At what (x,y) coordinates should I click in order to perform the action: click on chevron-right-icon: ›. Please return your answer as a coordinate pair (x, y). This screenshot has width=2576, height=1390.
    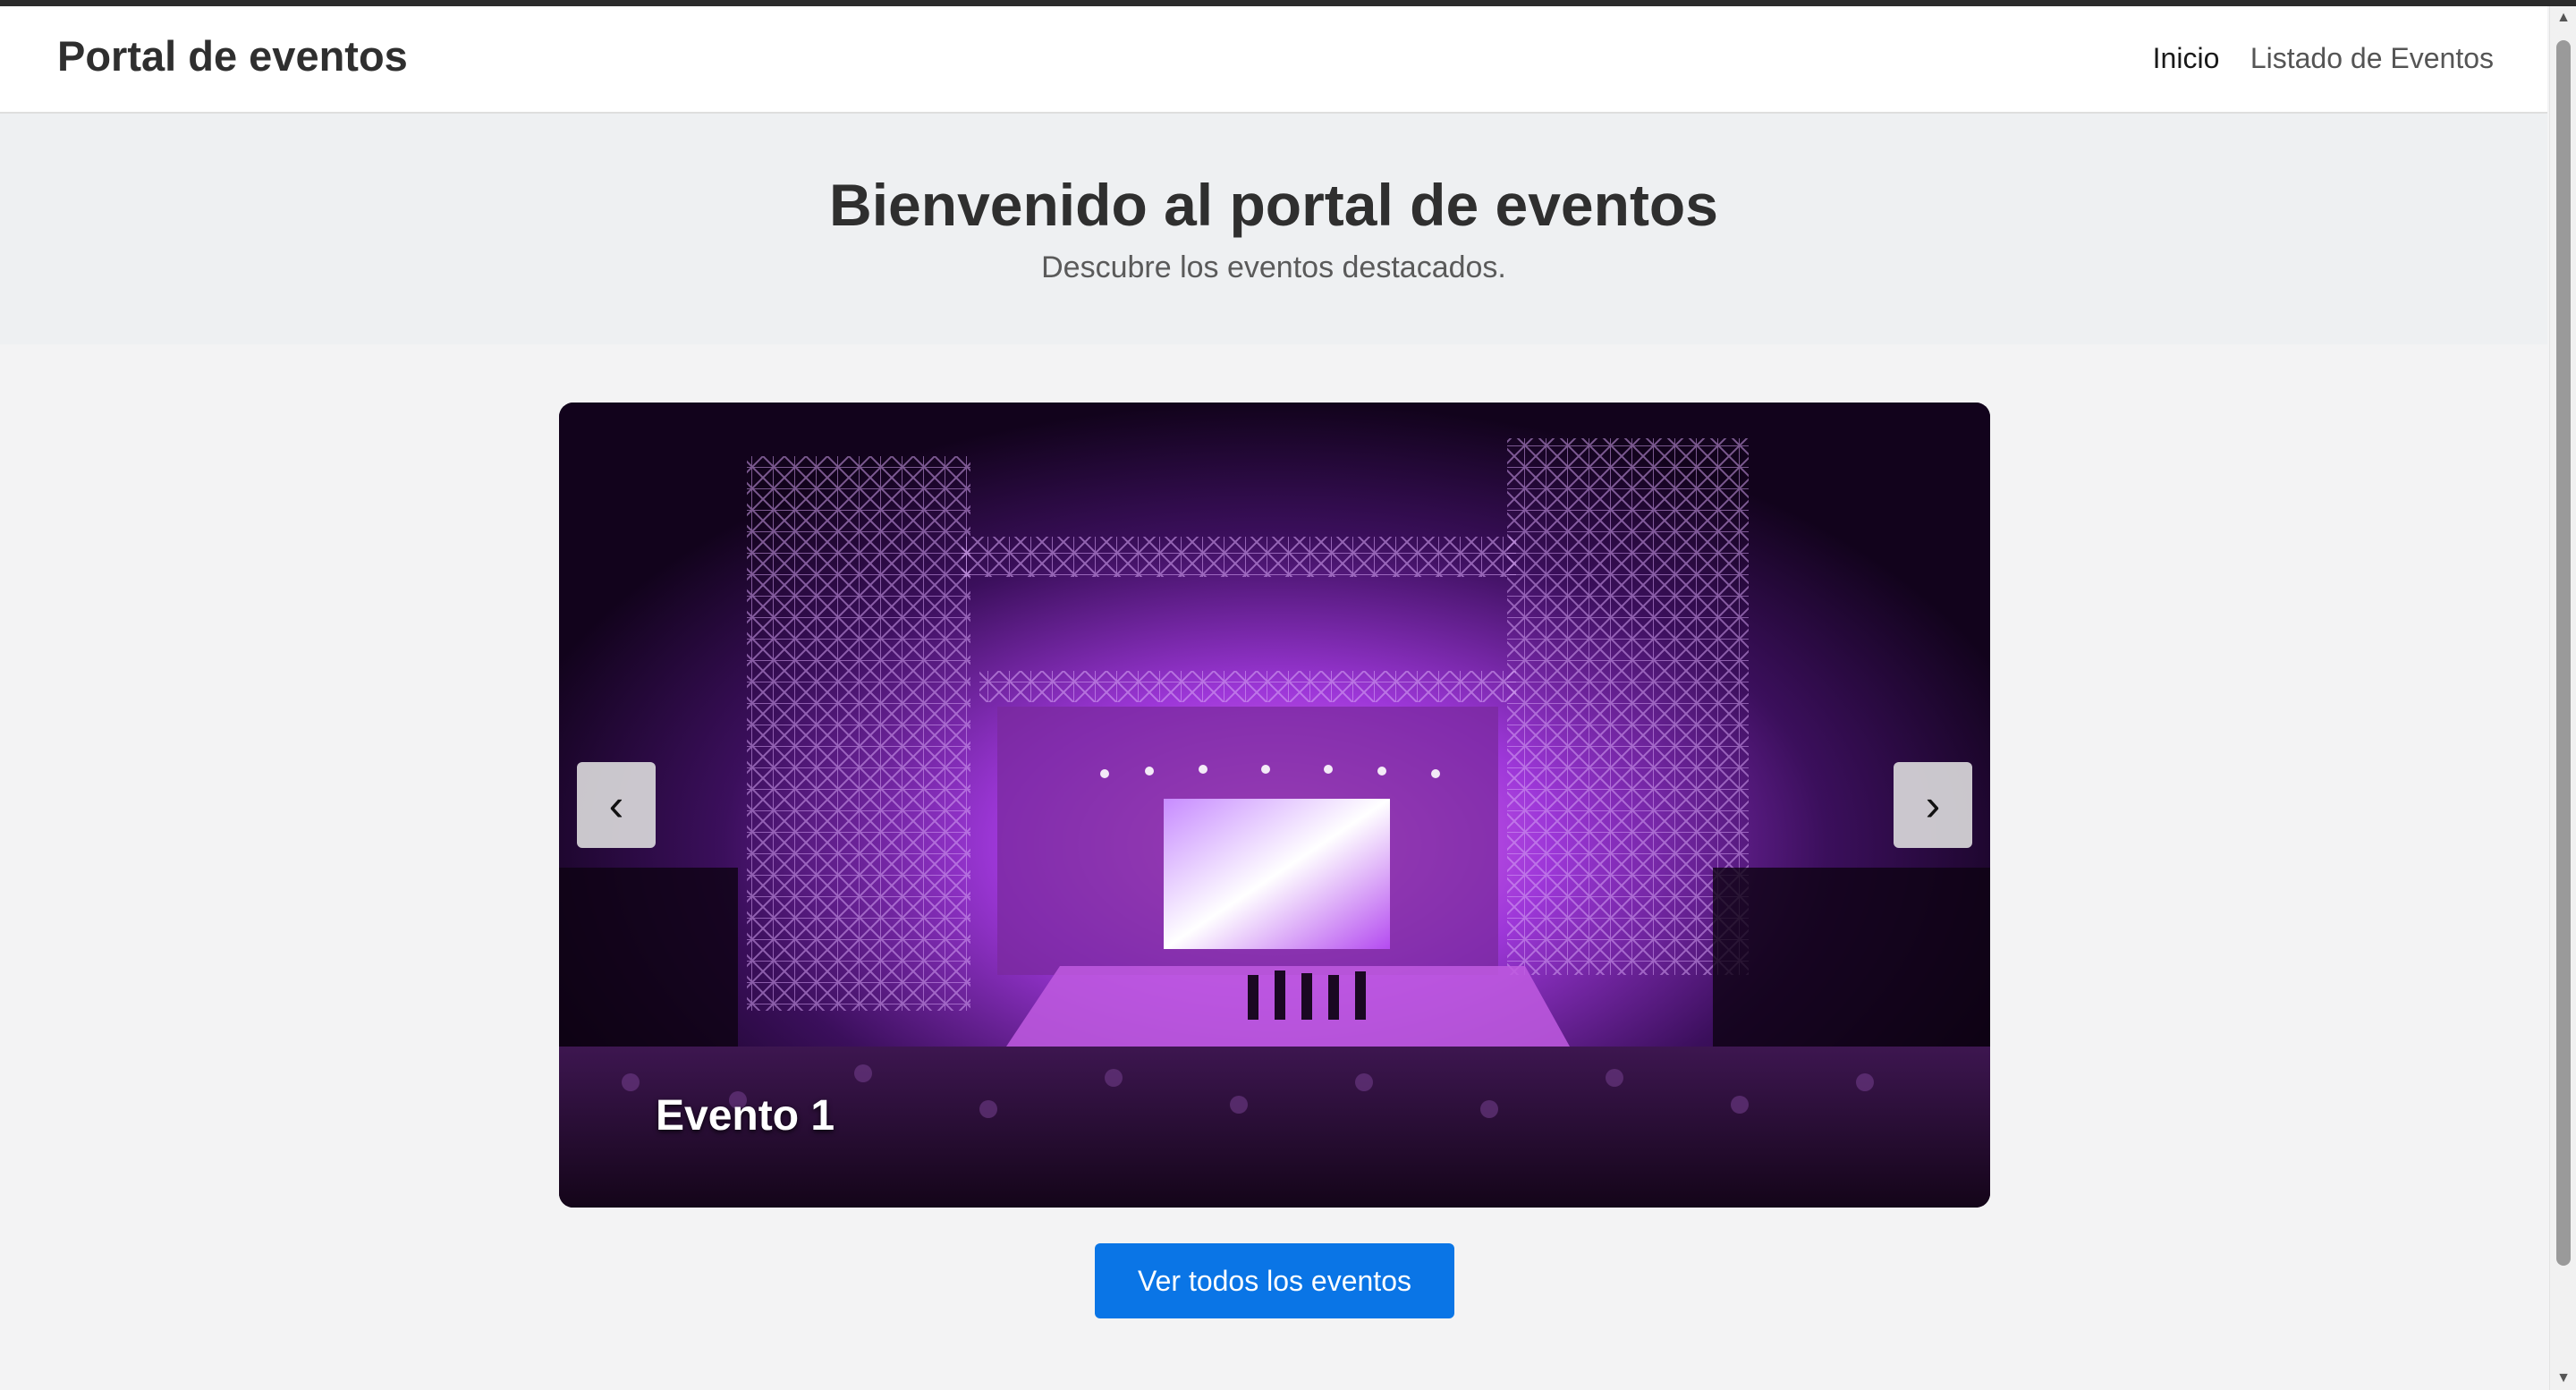
    Looking at the image, I should click on (1933, 805).